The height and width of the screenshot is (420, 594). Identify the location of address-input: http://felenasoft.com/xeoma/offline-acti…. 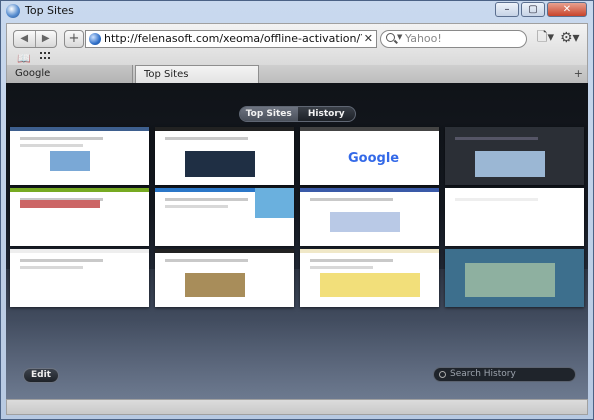
(233, 39).